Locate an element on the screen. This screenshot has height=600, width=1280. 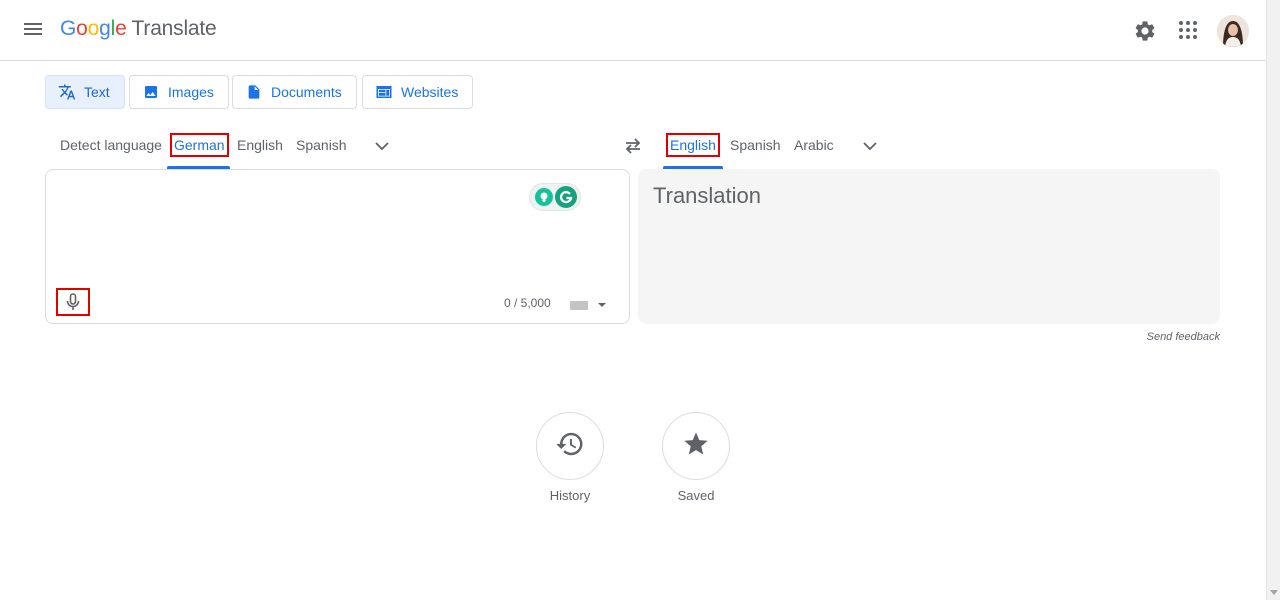
target-lang-english: English is located at coordinates (693, 145).